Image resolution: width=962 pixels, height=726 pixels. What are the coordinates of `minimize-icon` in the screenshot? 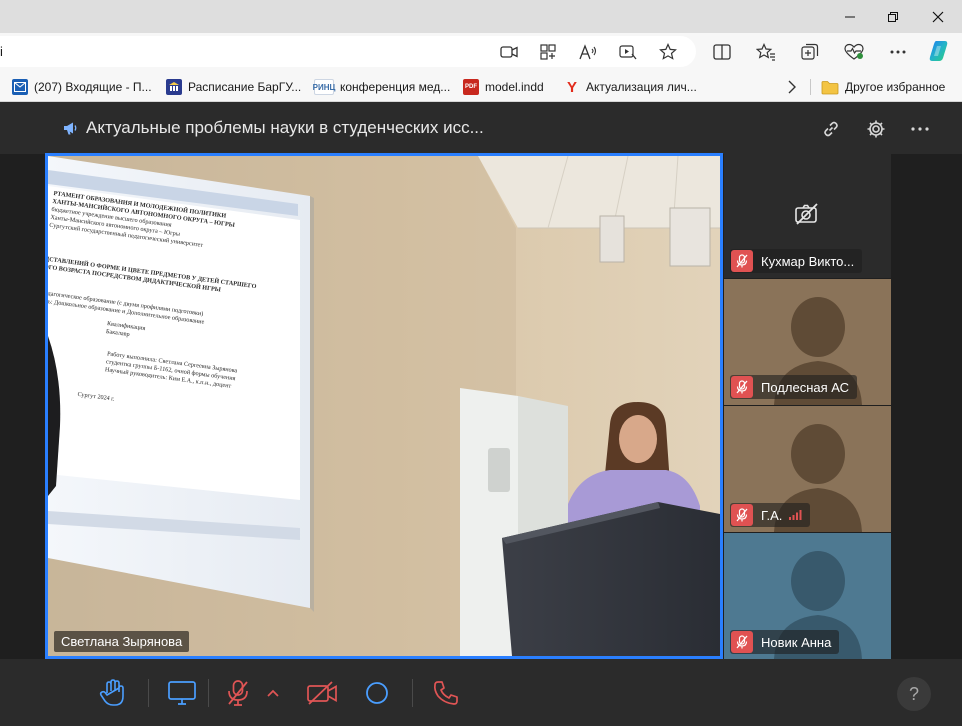 It's located at (850, 16).